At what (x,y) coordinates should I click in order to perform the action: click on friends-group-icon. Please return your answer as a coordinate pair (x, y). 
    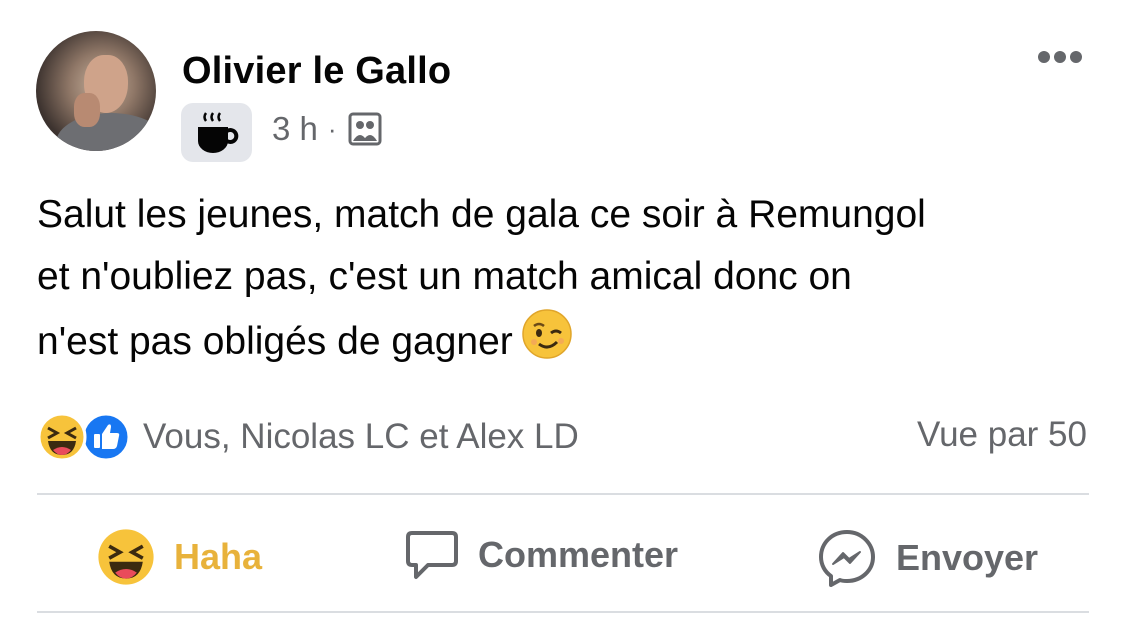
    Looking at the image, I should click on (365, 129).